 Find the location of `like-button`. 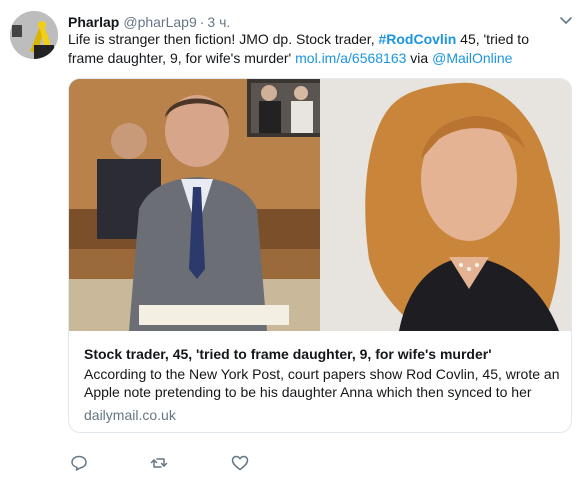

like-button is located at coordinates (240, 463).